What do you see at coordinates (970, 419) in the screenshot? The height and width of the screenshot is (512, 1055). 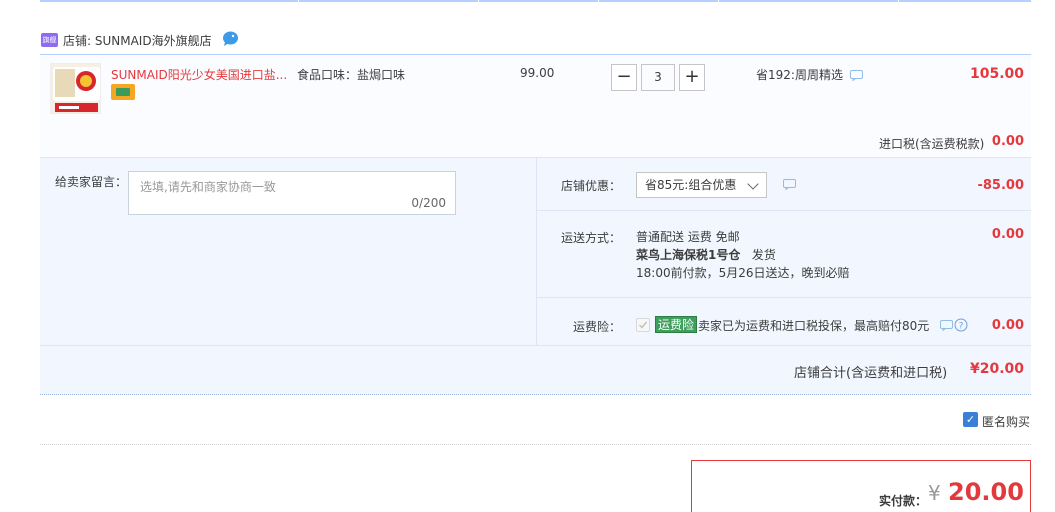 I see `anonymous-checkbox: ✓` at bounding box center [970, 419].